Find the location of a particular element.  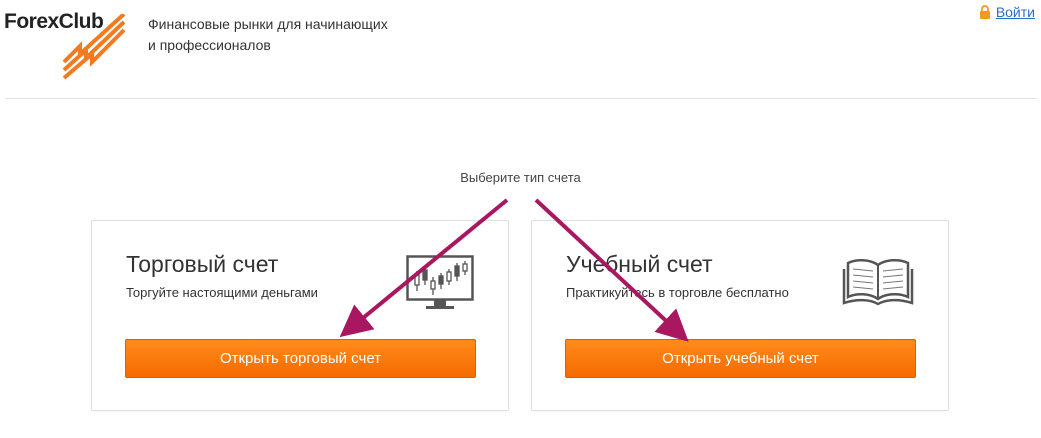

card-subtitle: Торгуйте настоящими деньгами is located at coordinates (222, 292).